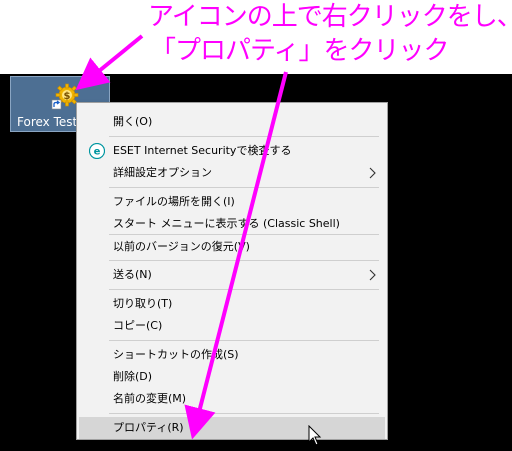  I want to click on menu-item-send-to: 送る(N), so click(232, 275).